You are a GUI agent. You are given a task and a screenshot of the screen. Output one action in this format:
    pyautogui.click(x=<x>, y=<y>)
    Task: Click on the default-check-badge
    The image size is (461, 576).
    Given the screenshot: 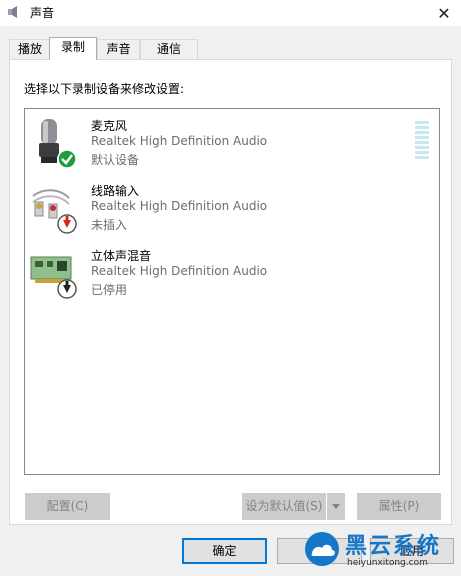 What is the action you would take?
    pyautogui.click(x=67, y=159)
    